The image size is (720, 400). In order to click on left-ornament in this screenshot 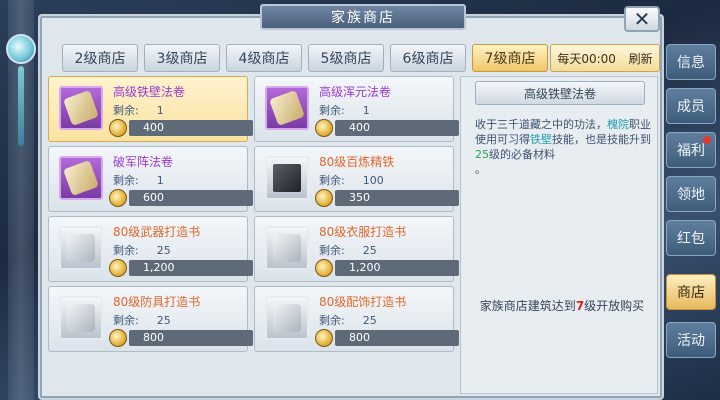, I will do `click(21, 200)`.